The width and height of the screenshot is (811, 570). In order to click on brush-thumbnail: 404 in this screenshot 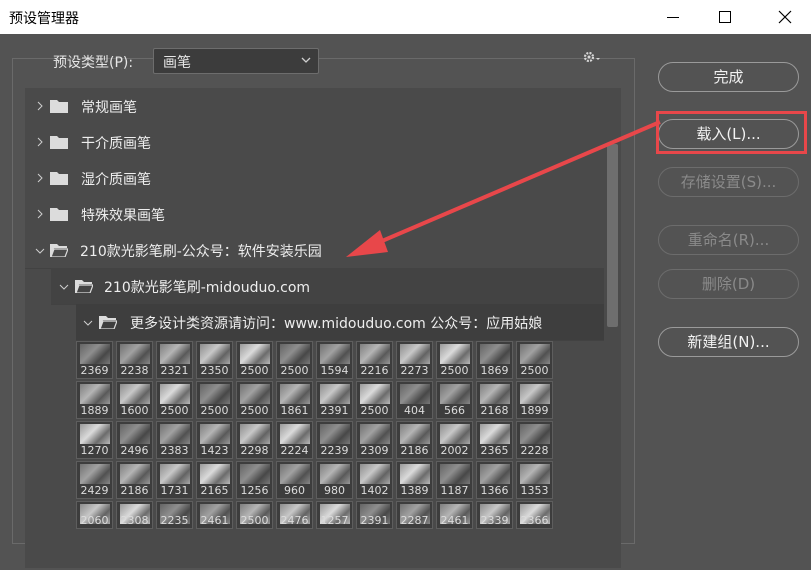, I will do `click(414, 400)`.